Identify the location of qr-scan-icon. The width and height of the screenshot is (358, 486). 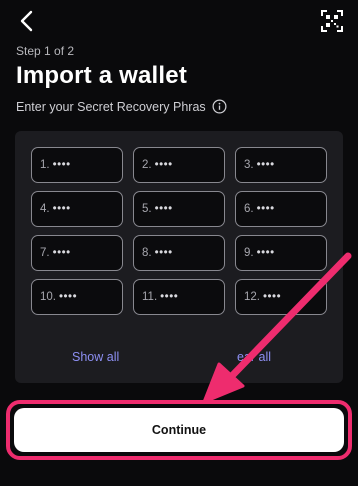
(332, 21).